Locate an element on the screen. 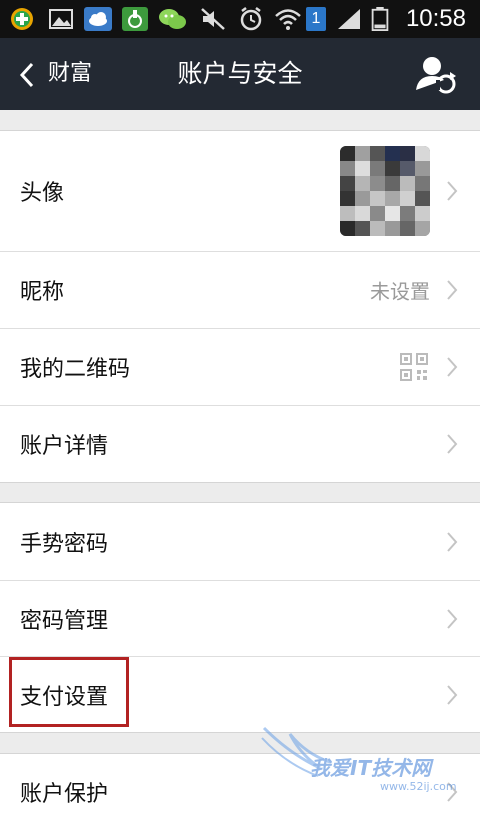 This screenshot has width=480, height=831. wechat-icon is located at coordinates (172, 19).